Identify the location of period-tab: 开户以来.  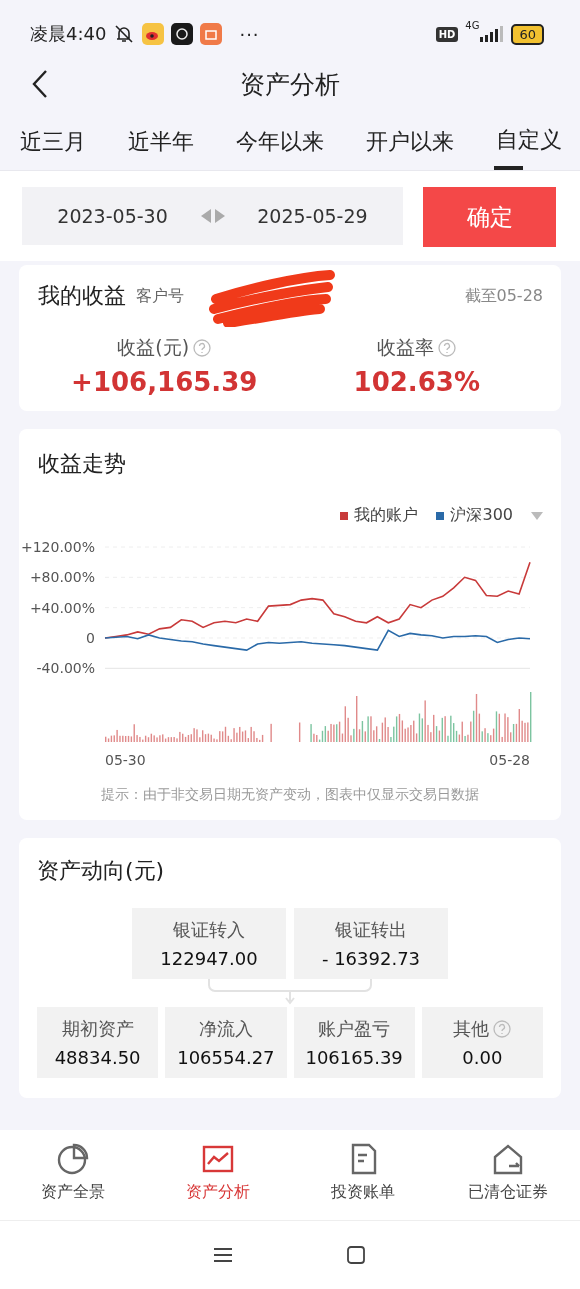
(410, 142).